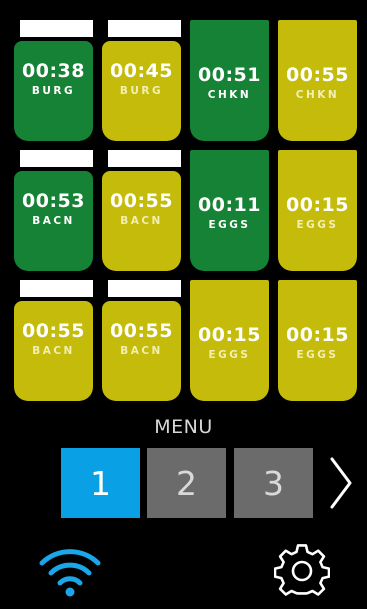  I want to click on timer-slot: 00:38 BURG, so click(53, 80).